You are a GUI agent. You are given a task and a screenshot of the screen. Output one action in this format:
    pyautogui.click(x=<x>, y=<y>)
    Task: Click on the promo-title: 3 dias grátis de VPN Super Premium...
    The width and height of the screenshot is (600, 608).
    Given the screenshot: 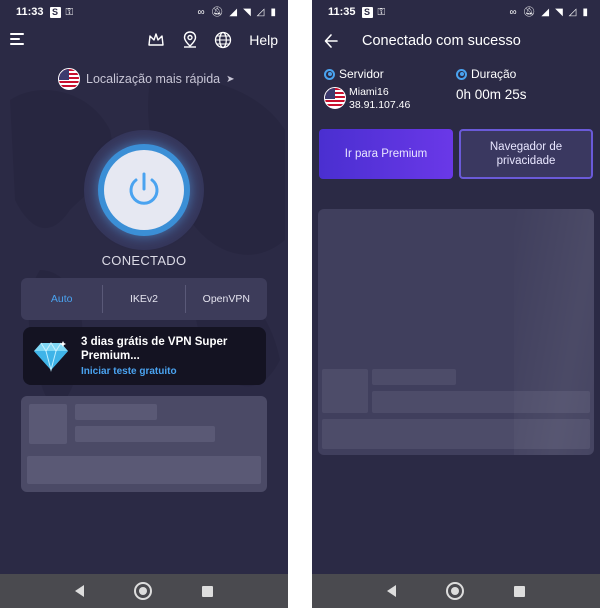 What is the action you would take?
    pyautogui.click(x=154, y=349)
    